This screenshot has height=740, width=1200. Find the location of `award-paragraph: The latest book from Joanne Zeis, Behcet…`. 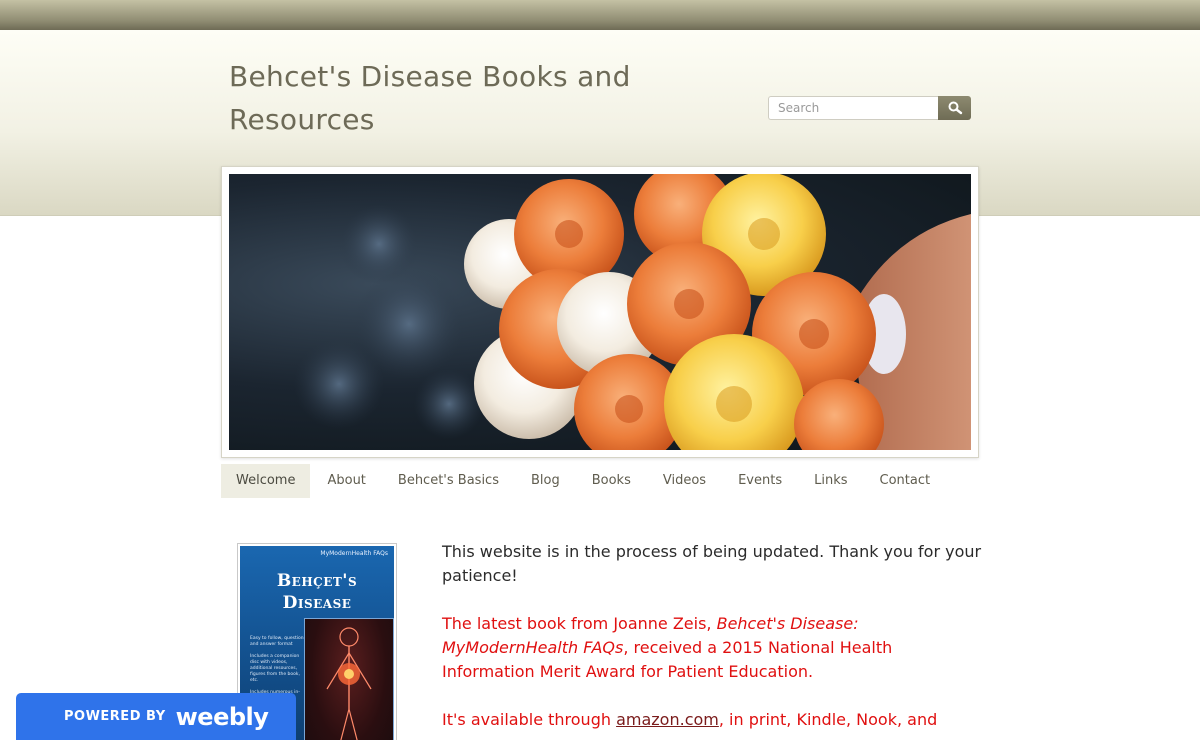

award-paragraph: The latest book from Joanne Zeis, Behcet… is located at coordinates (712, 648).